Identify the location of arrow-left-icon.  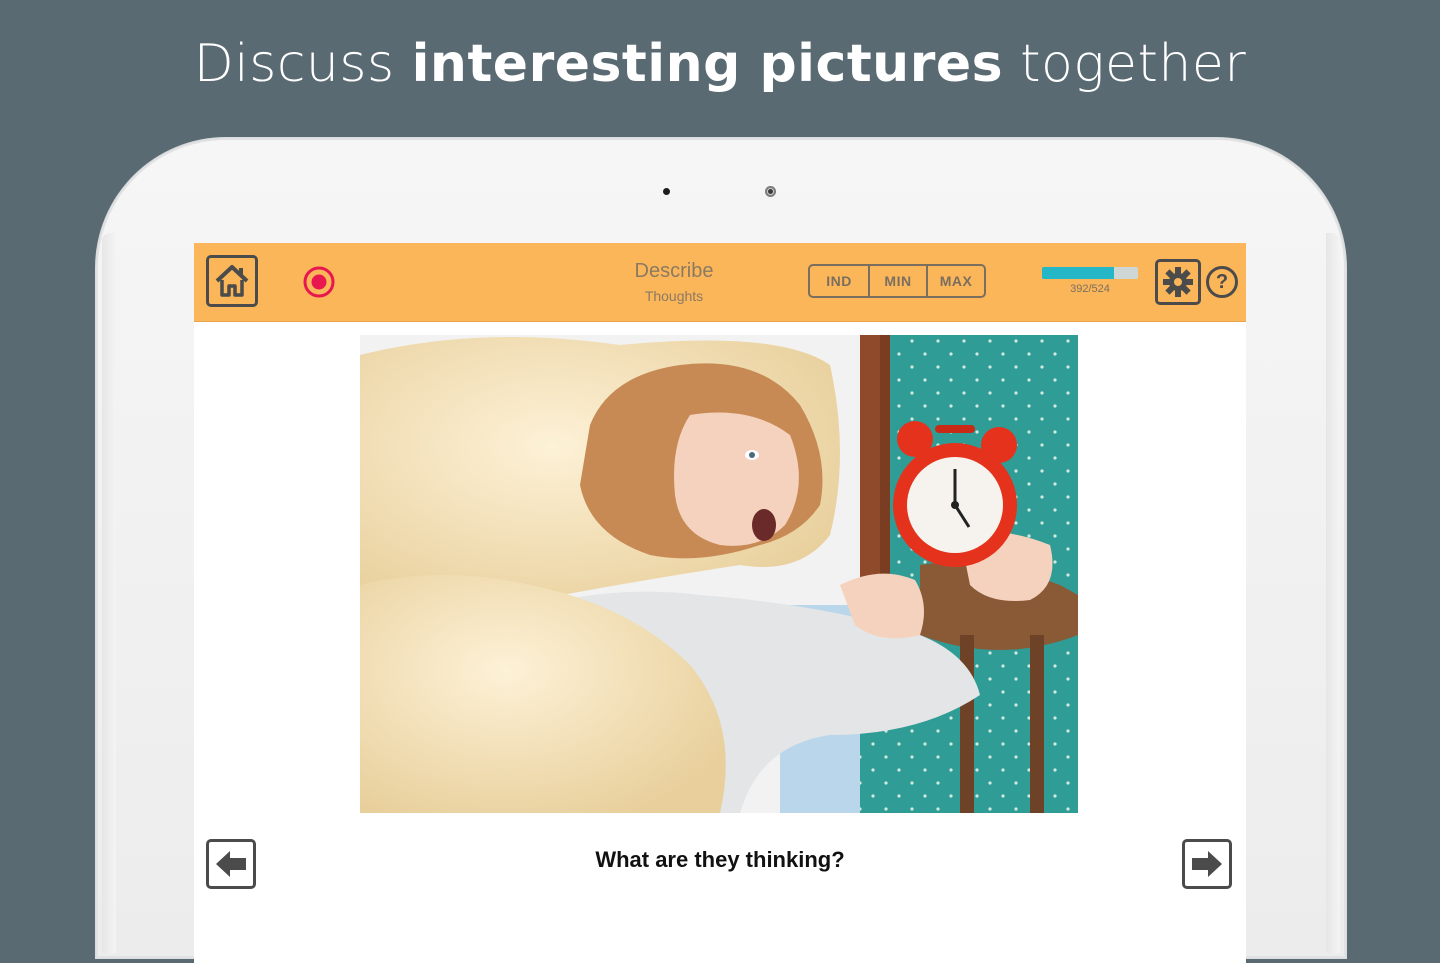
(231, 864).